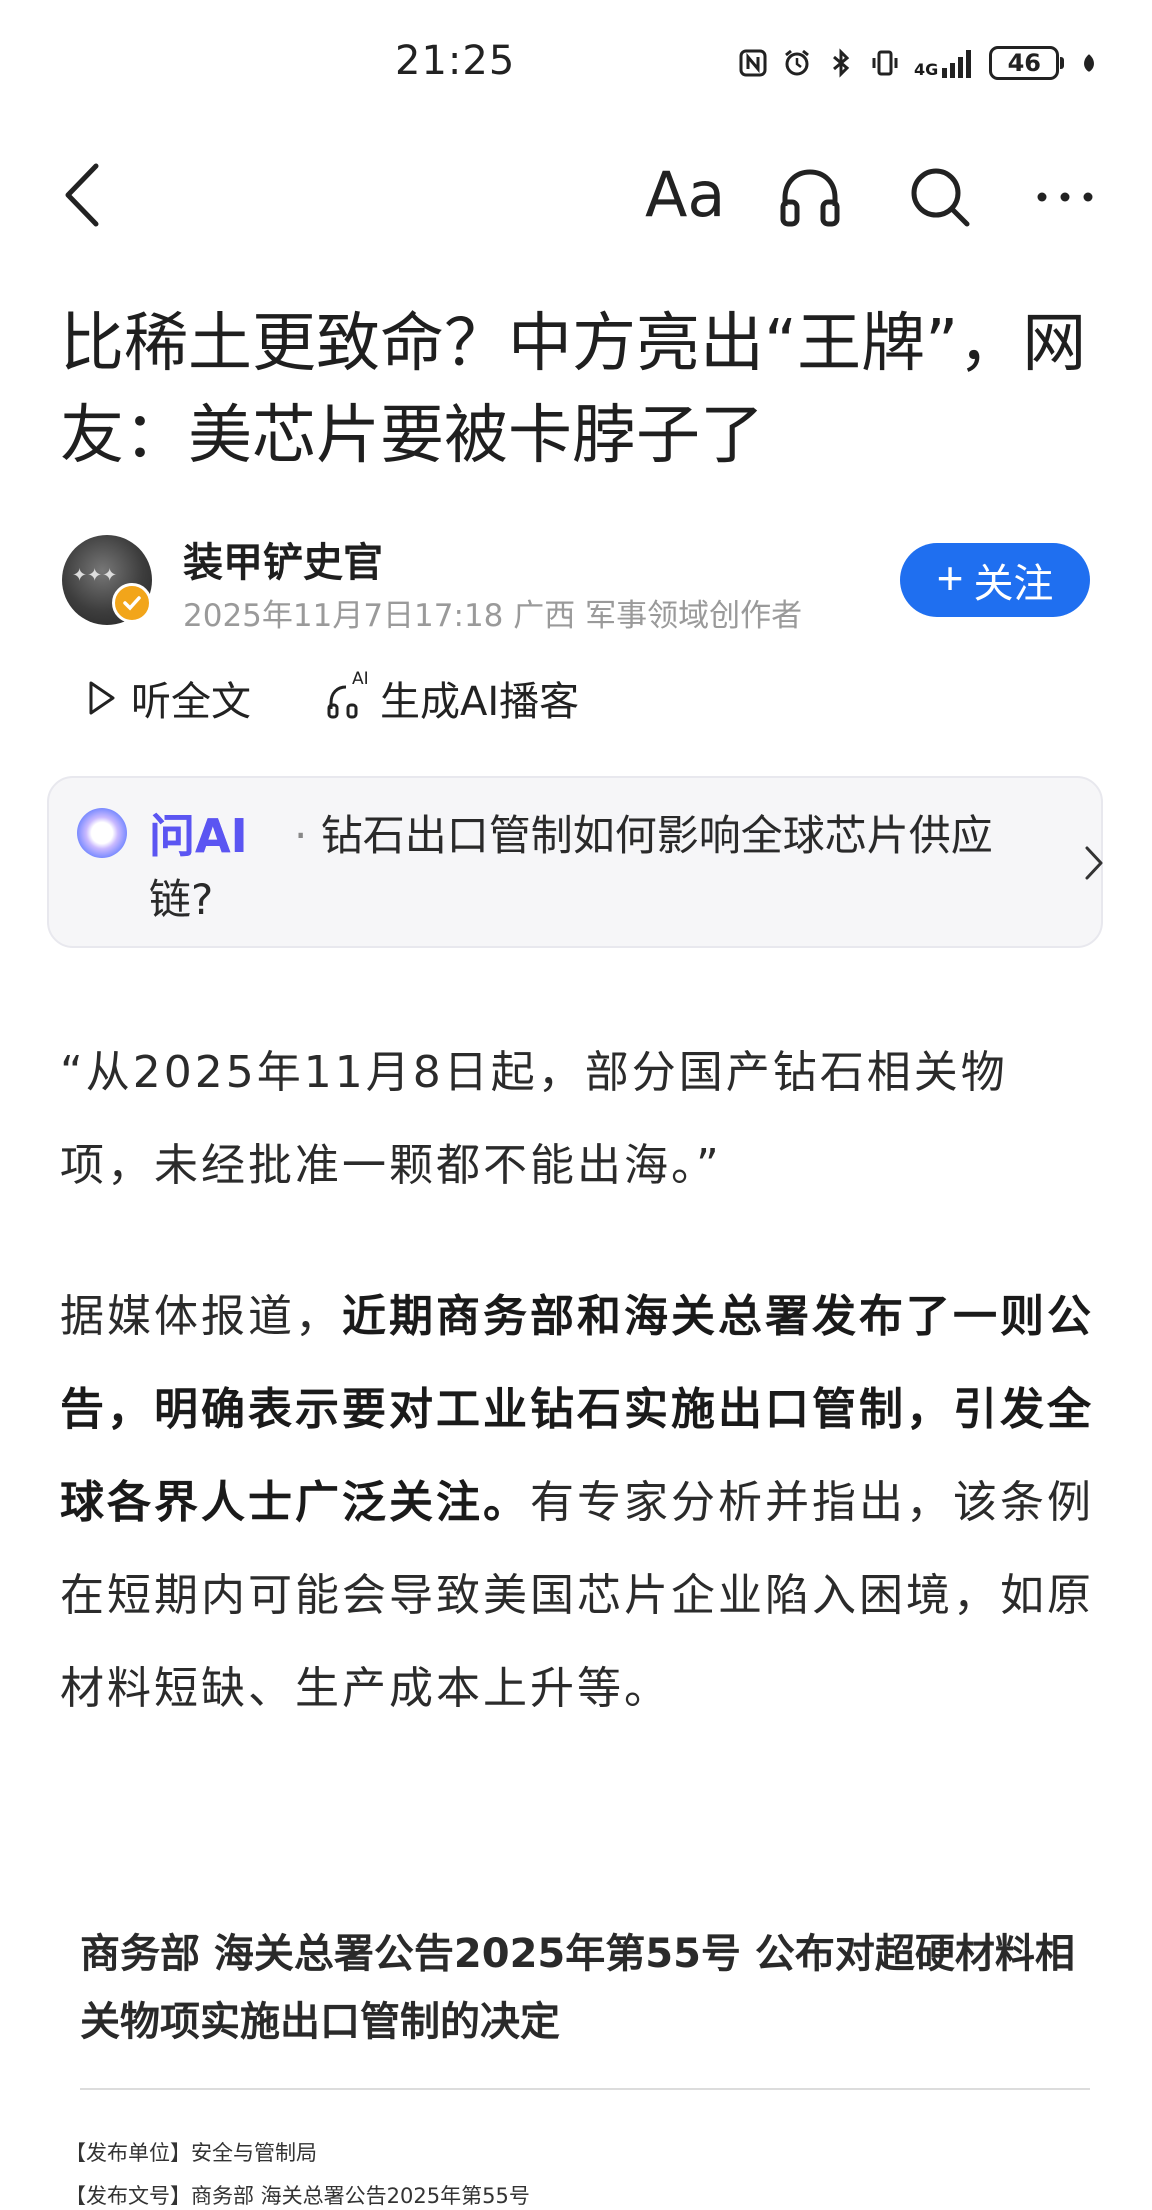 This screenshot has height=2210, width=1152. I want to click on ask-ai-card: · 钻石出口管制如何影响全球芯片供应链? 问AI, so click(575, 862).